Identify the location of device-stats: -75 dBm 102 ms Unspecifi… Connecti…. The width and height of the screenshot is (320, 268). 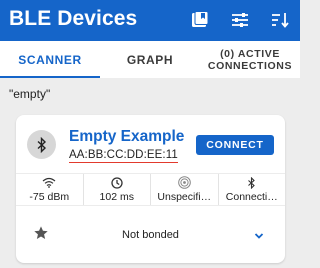
(150, 189).